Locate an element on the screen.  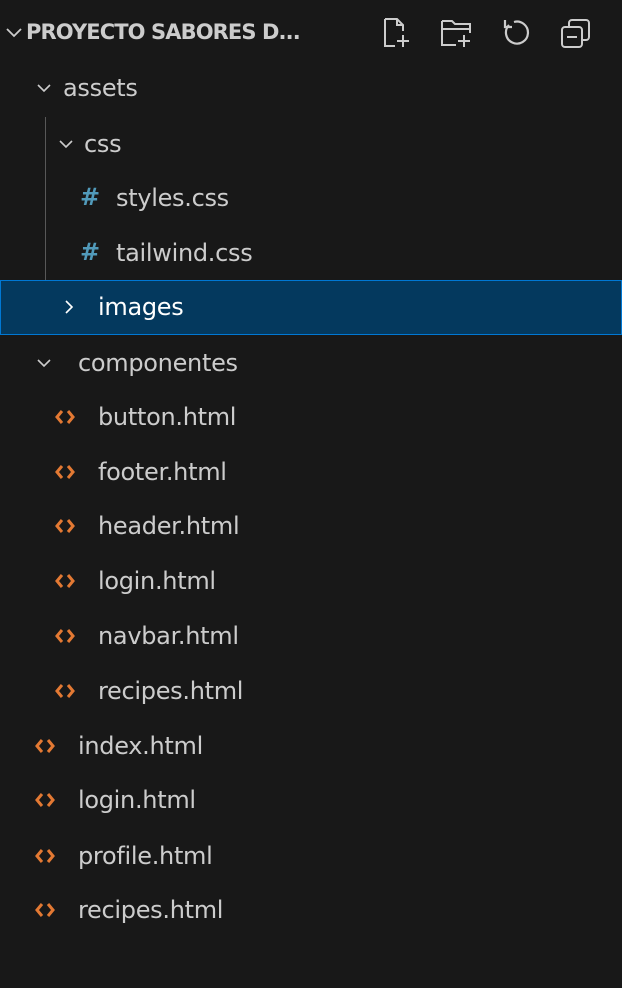
file-label: button.html is located at coordinates (167, 417).